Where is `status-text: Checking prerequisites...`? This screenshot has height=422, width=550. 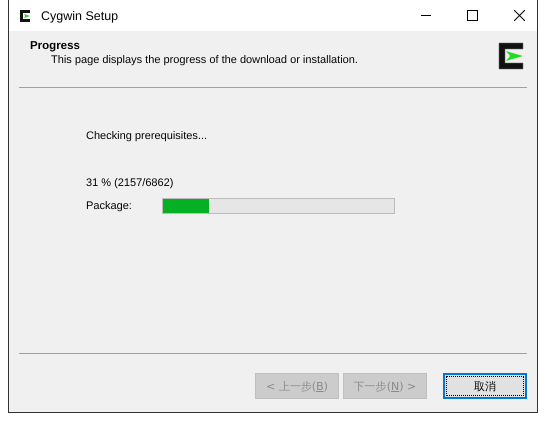 status-text: Checking prerequisites... is located at coordinates (147, 136).